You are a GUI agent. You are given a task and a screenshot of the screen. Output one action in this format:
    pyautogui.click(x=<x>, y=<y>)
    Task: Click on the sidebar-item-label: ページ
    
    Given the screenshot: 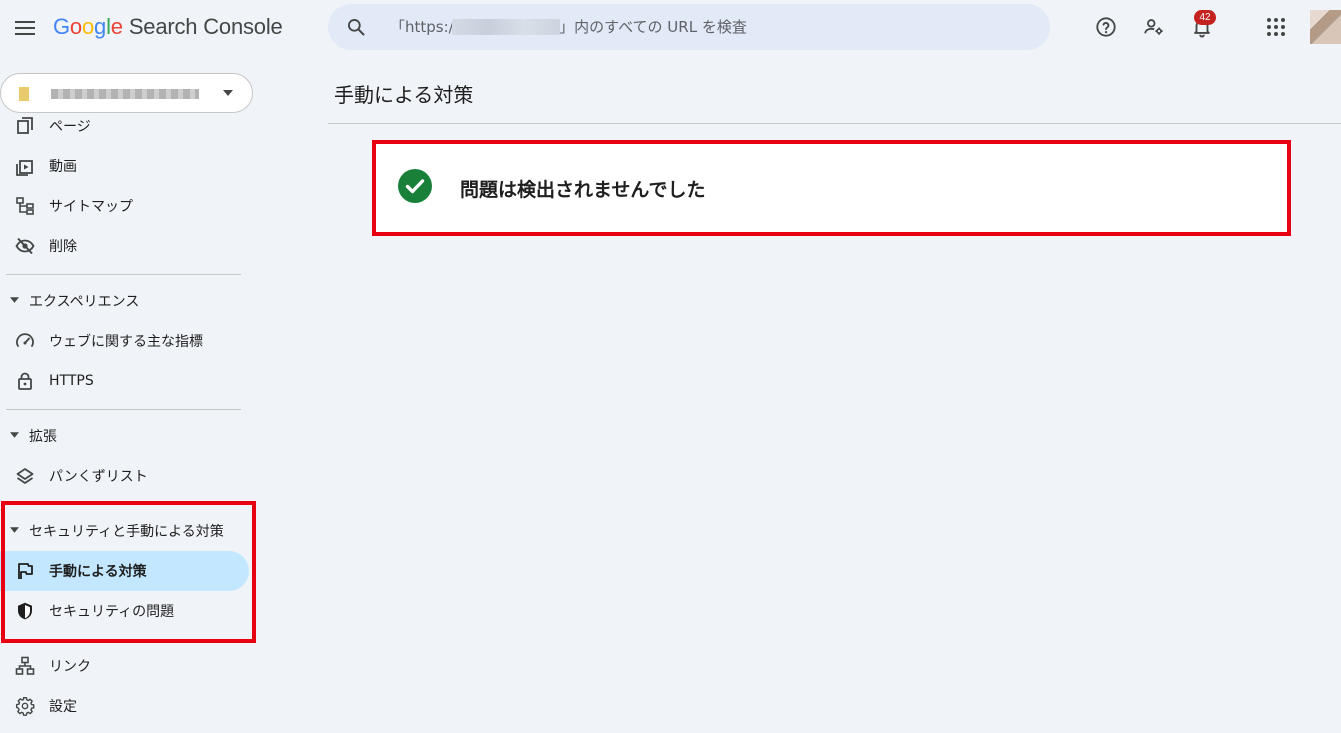 What is the action you would take?
    pyautogui.click(x=70, y=127)
    